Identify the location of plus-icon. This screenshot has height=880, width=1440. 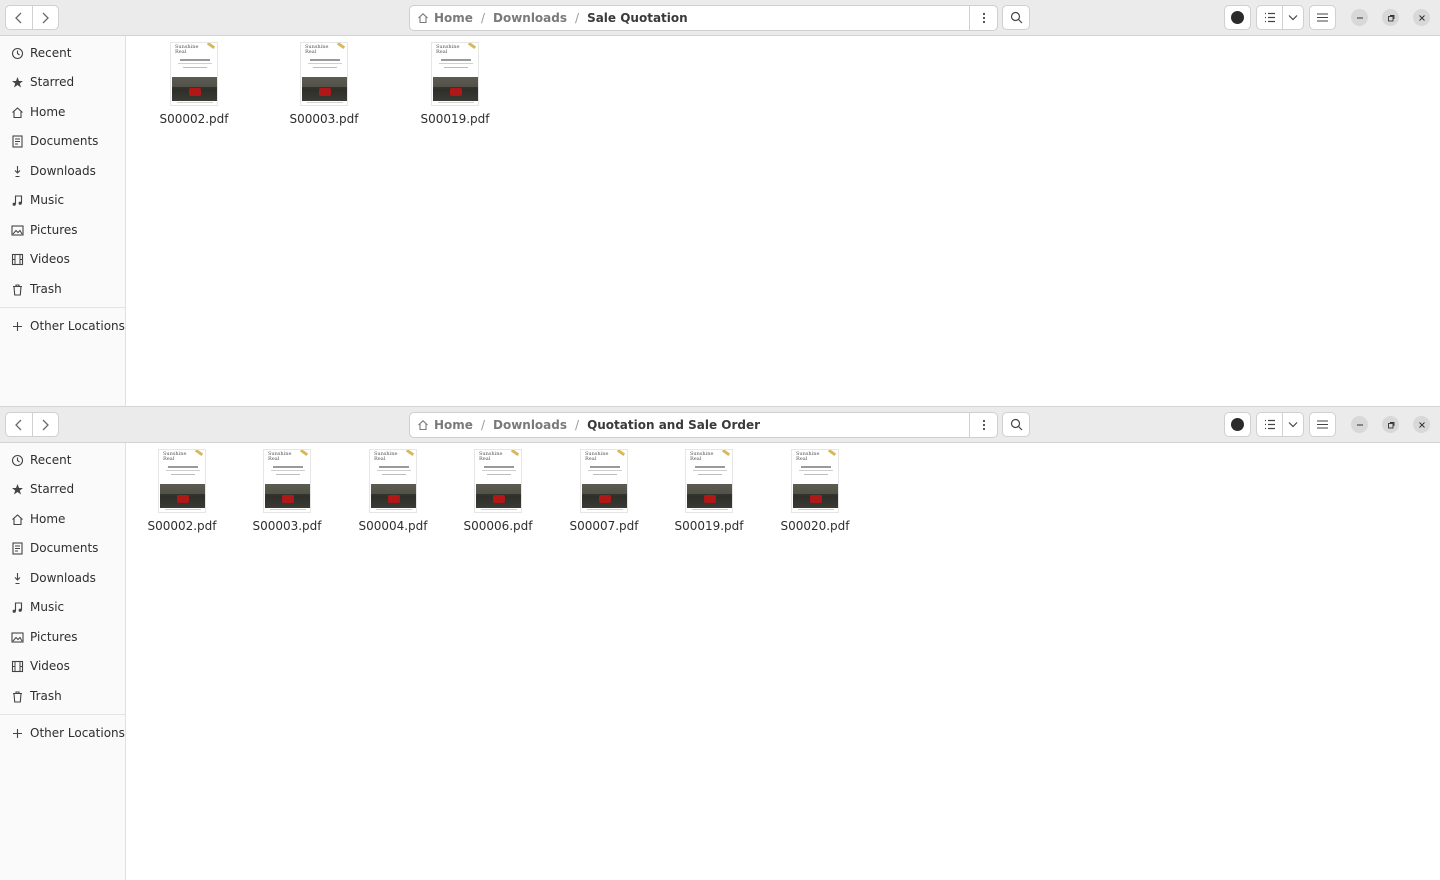
(17, 326).